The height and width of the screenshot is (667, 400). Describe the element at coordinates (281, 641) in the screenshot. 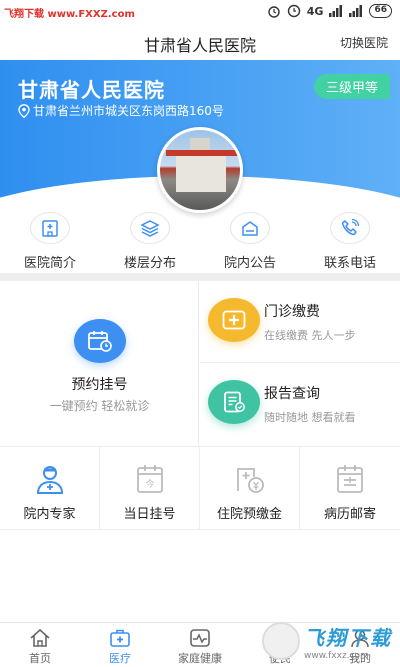

I see `watermark-emblem` at that location.